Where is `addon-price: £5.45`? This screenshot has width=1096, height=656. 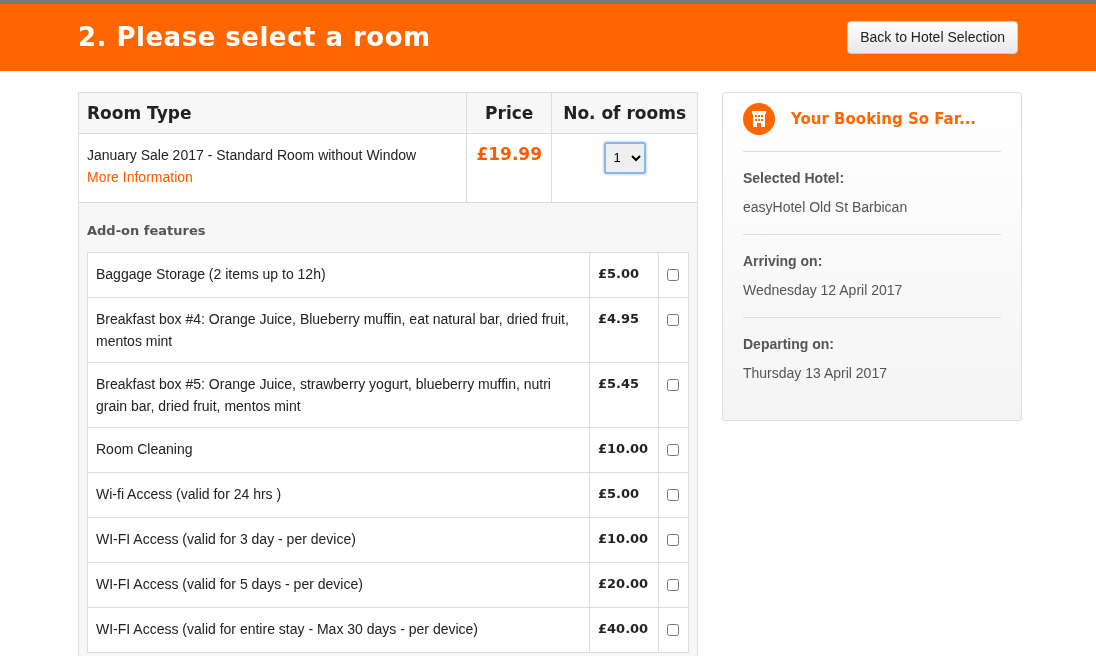
addon-price: £5.45 is located at coordinates (619, 383).